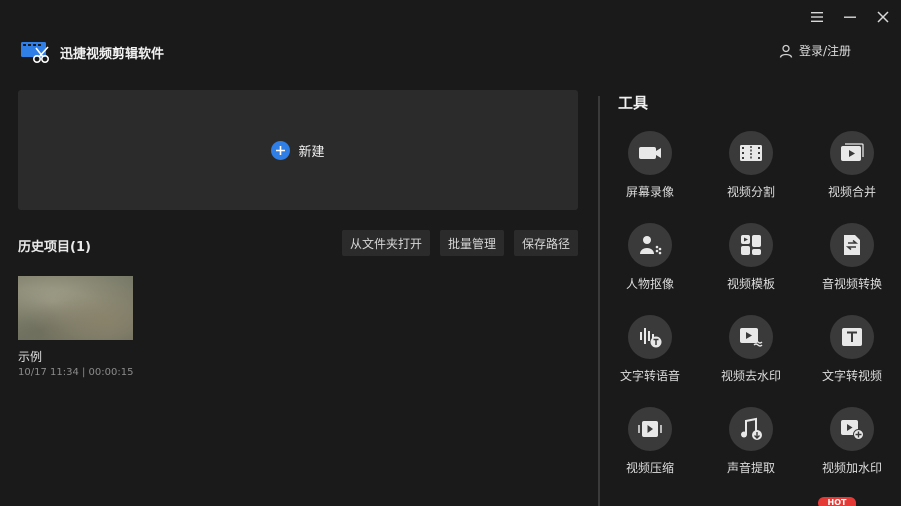 Image resolution: width=901 pixels, height=506 pixels. I want to click on plus-icon, so click(281, 150).